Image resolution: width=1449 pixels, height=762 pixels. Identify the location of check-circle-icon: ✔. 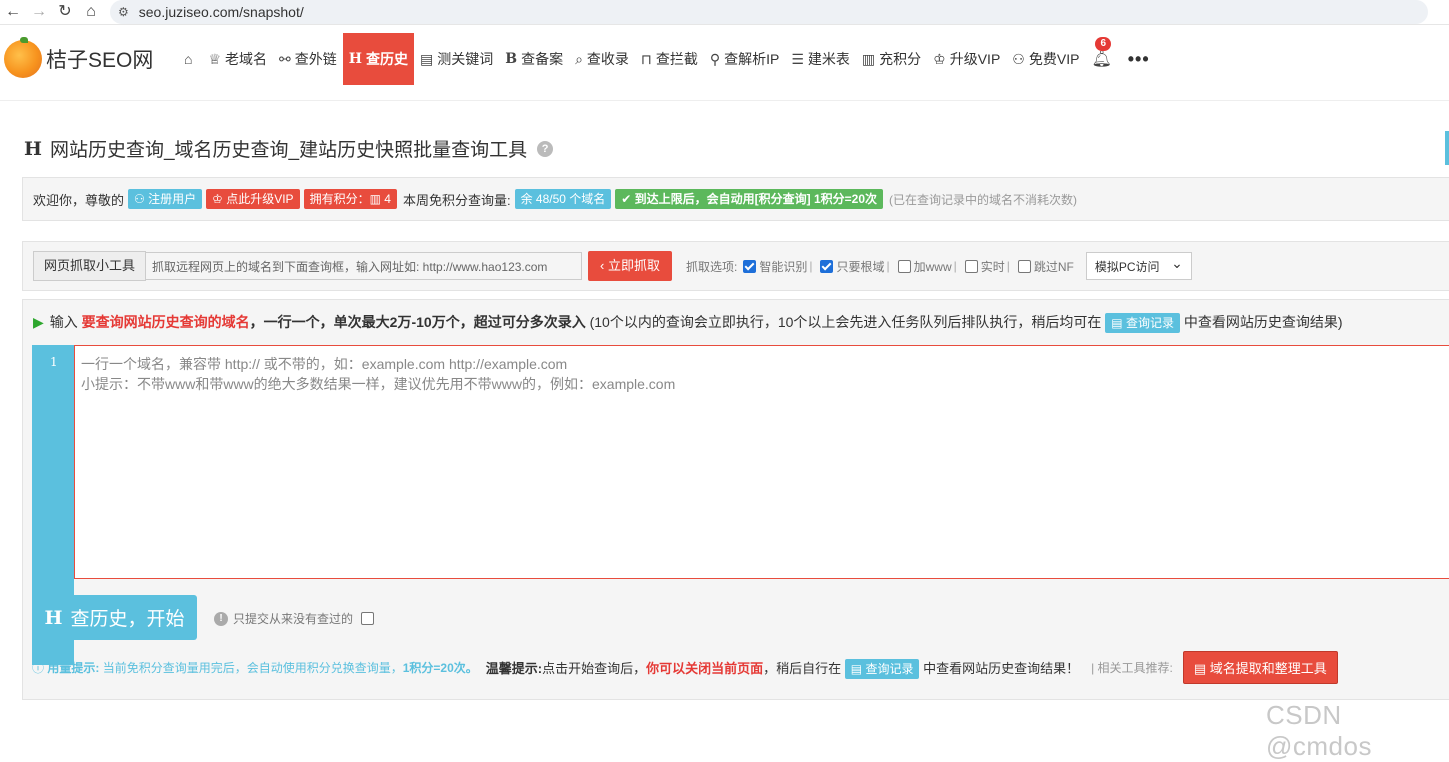
(626, 199).